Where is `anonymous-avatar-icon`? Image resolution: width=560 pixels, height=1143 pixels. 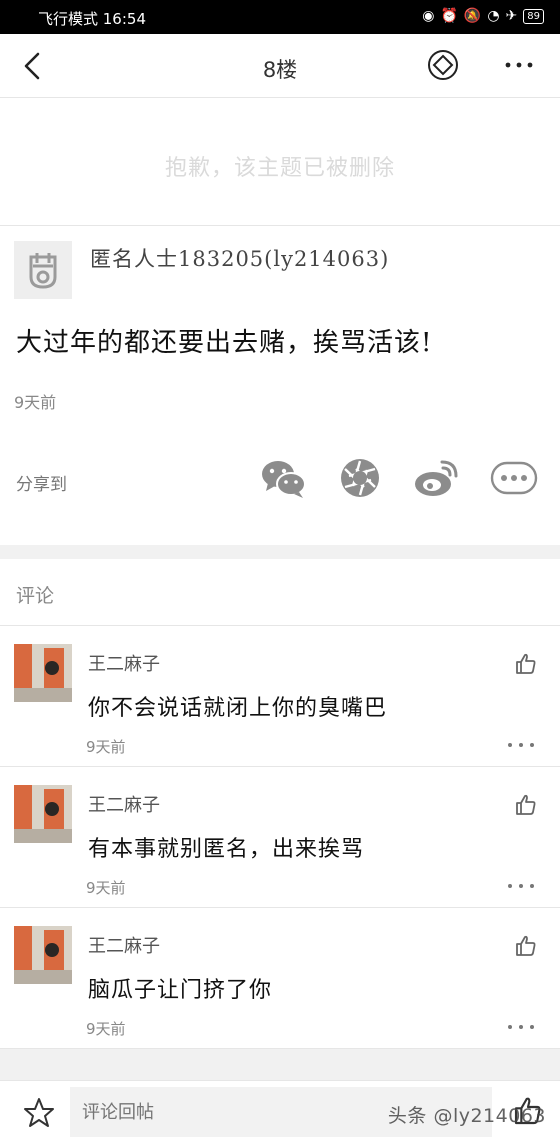 anonymous-avatar-icon is located at coordinates (43, 270).